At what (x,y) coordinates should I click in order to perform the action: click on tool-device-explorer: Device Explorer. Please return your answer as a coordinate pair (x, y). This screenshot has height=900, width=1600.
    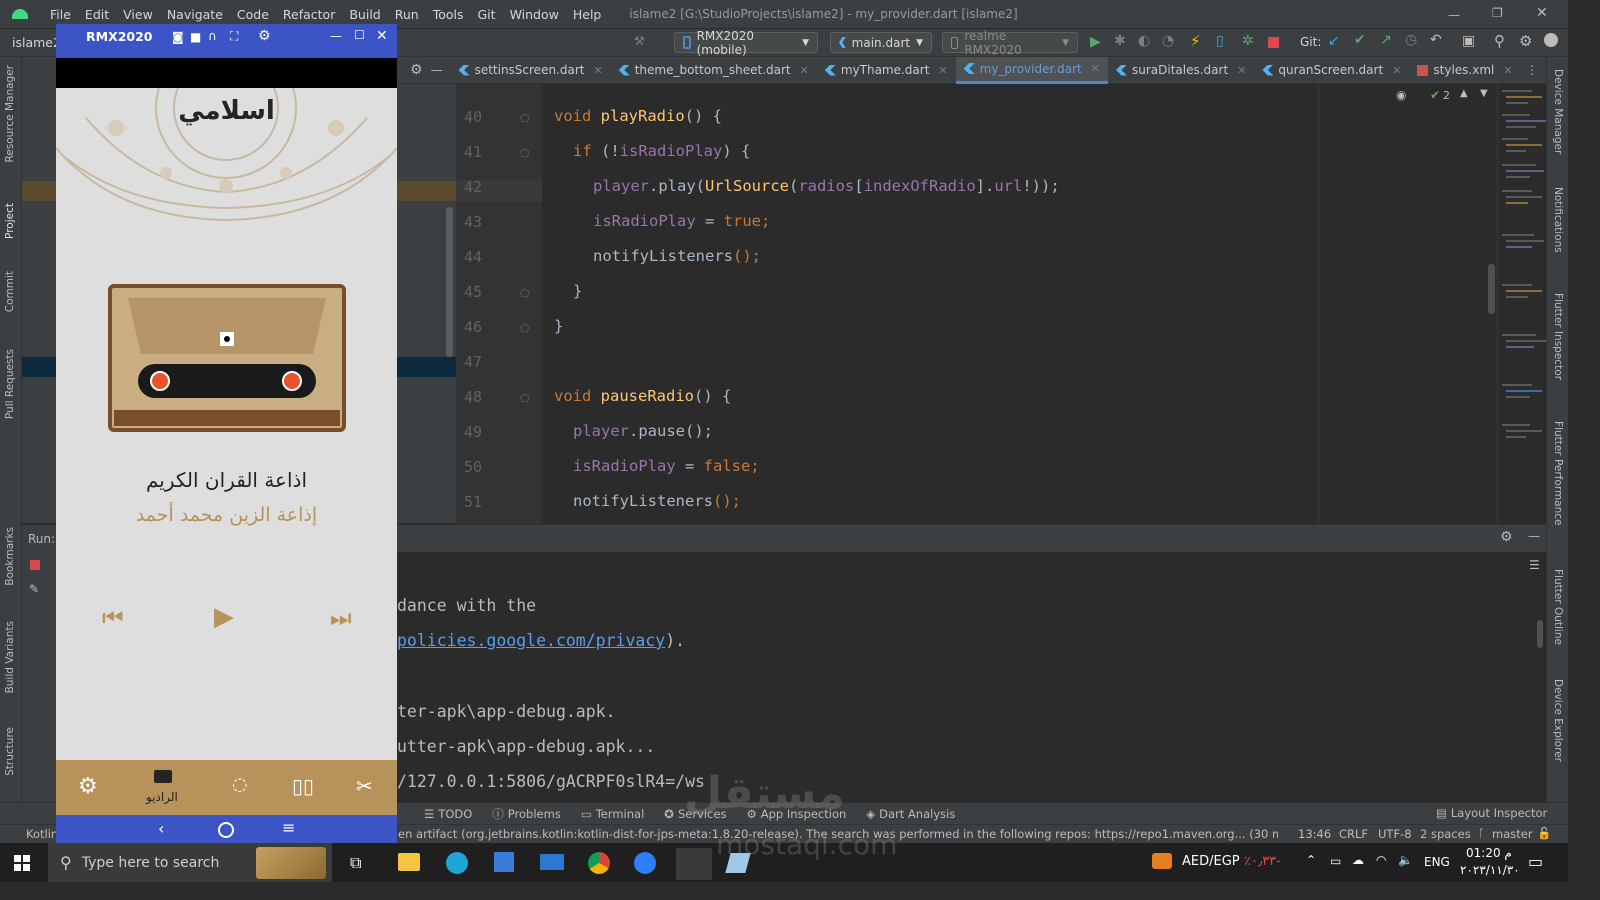
    Looking at the image, I should click on (1558, 720).